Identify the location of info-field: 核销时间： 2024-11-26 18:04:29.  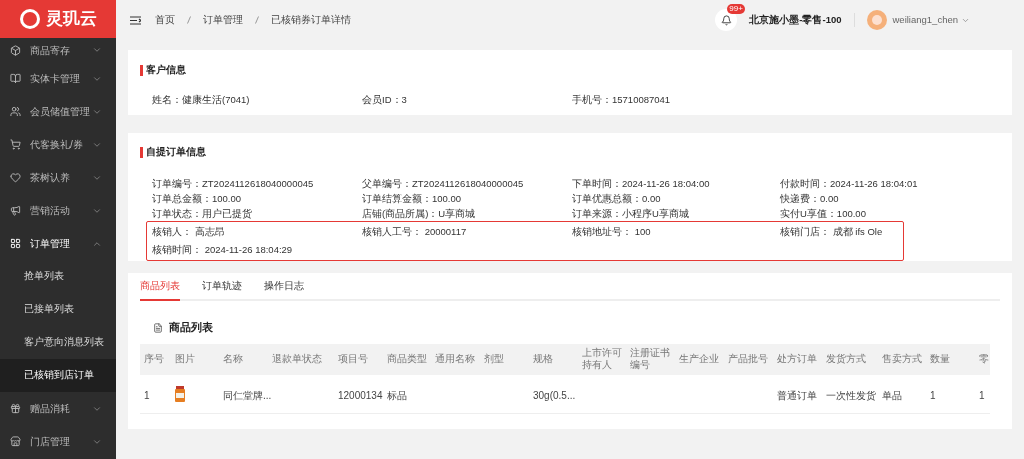
(257, 251).